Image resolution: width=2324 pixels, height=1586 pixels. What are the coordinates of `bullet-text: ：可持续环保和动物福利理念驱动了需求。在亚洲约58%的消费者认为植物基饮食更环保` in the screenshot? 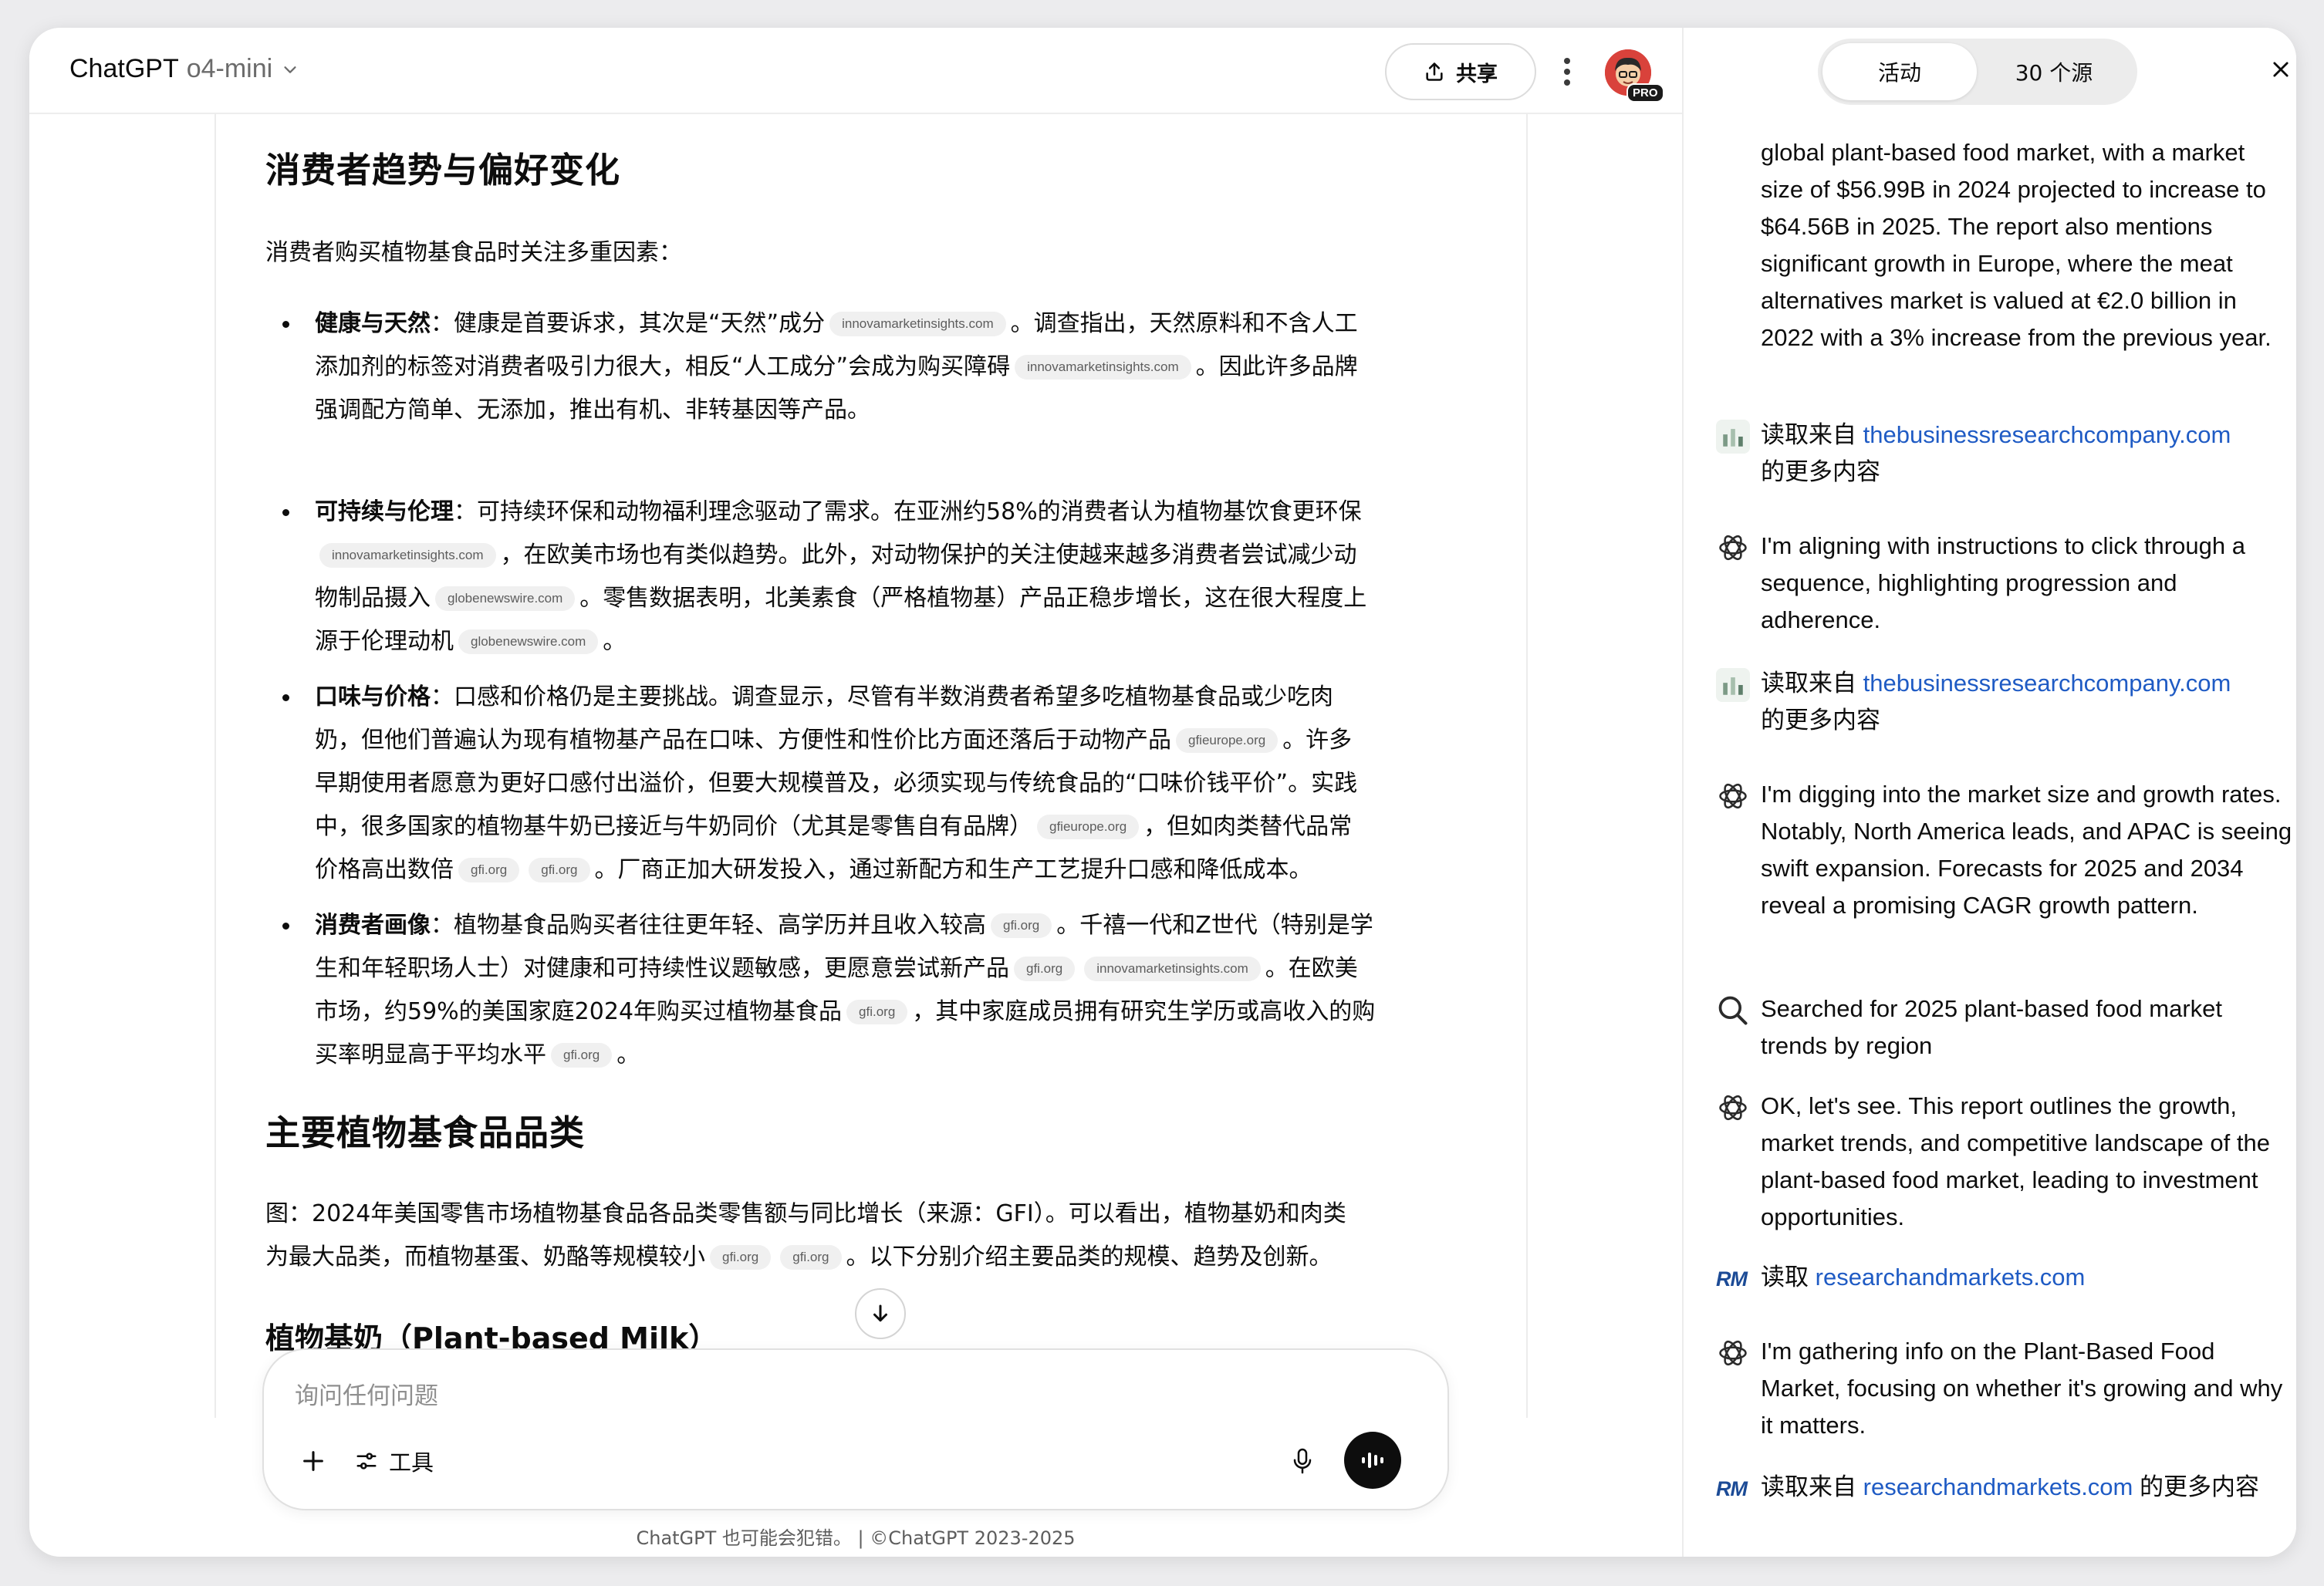 It's located at (908, 511).